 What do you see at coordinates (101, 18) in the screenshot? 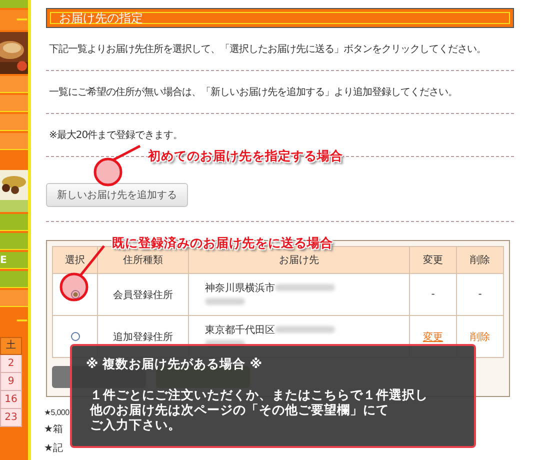
I see `section-title: お届け先の指定` at bounding box center [101, 18].